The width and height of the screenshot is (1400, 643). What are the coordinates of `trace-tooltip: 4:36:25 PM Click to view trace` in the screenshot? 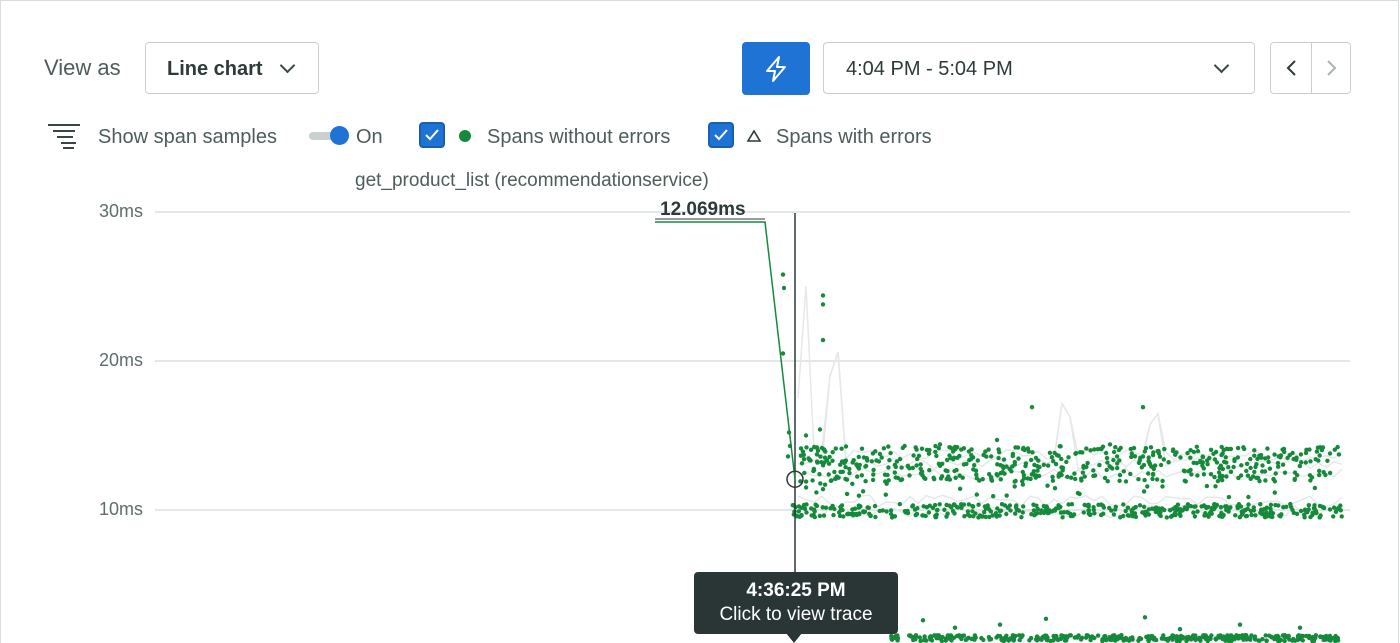 It's located at (796, 603).